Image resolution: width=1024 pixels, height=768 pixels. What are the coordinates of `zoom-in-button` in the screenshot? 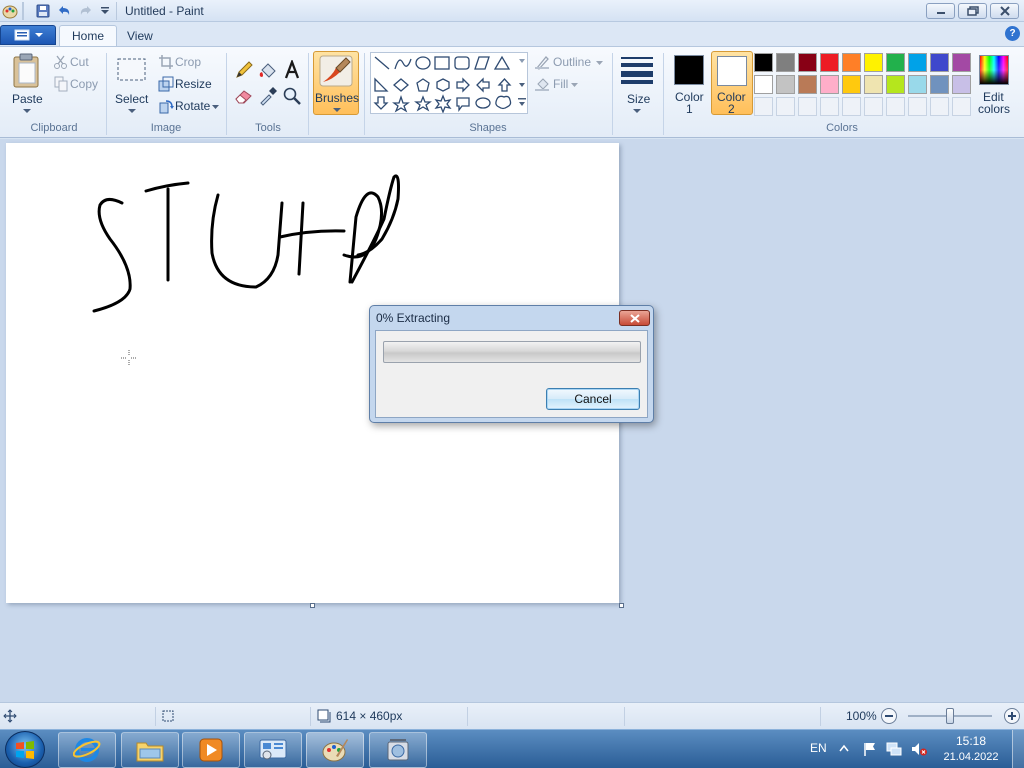 It's located at (1012, 716).